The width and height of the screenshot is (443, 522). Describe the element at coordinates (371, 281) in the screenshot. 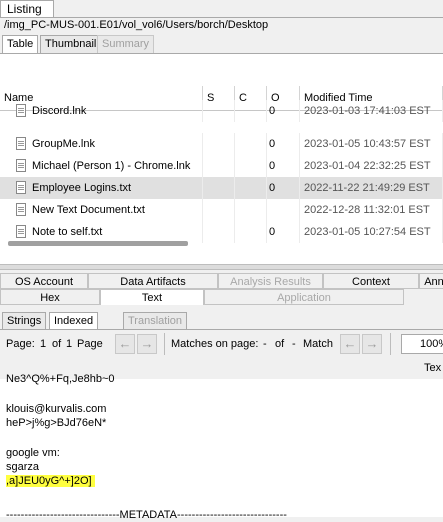

I see `tab-context: Context` at that location.